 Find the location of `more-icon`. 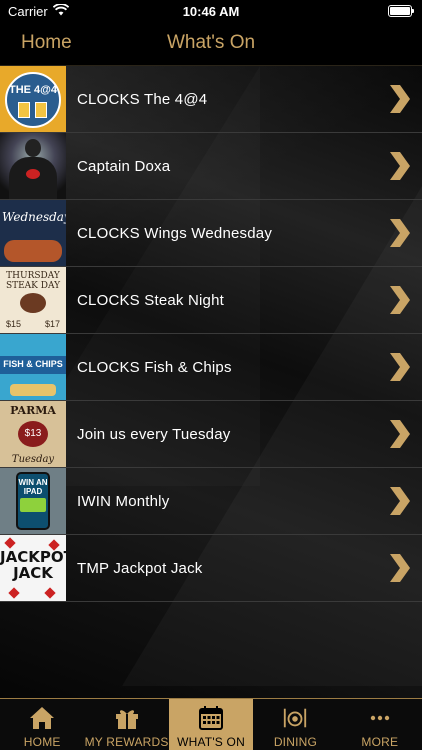

more-icon is located at coordinates (380, 718).